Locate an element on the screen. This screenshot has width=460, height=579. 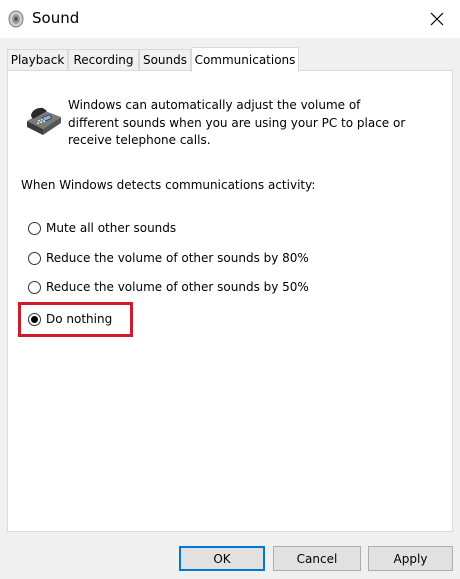
option-mute-all: Mute all other sounds is located at coordinates (102, 228).